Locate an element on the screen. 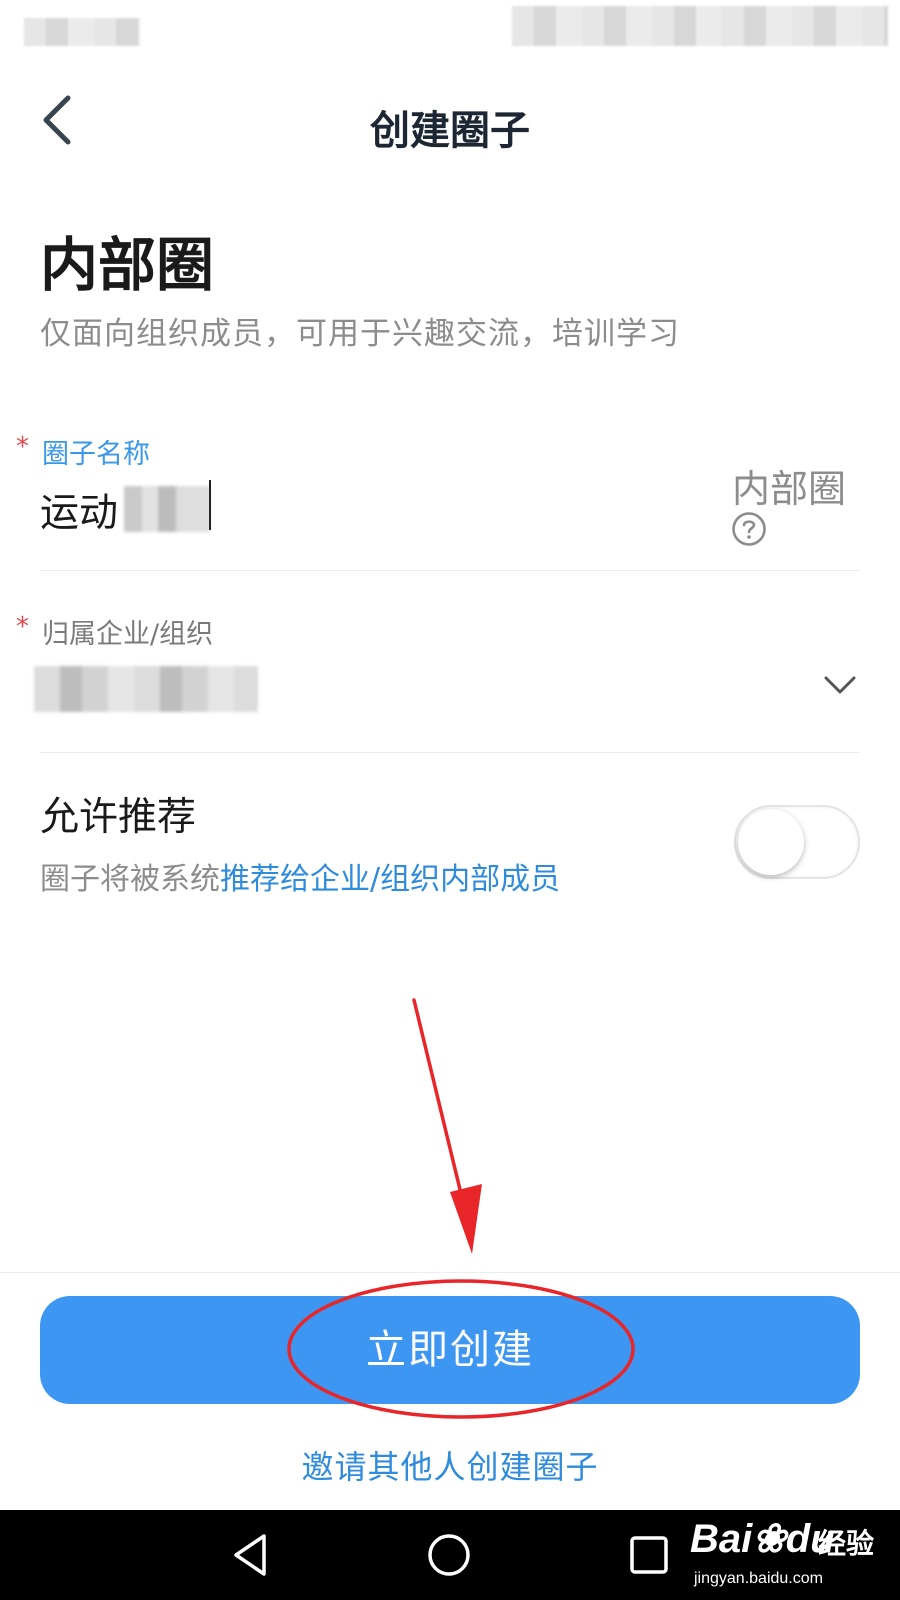 The image size is (900, 1600). bottom-divider is located at coordinates (450, 1272).